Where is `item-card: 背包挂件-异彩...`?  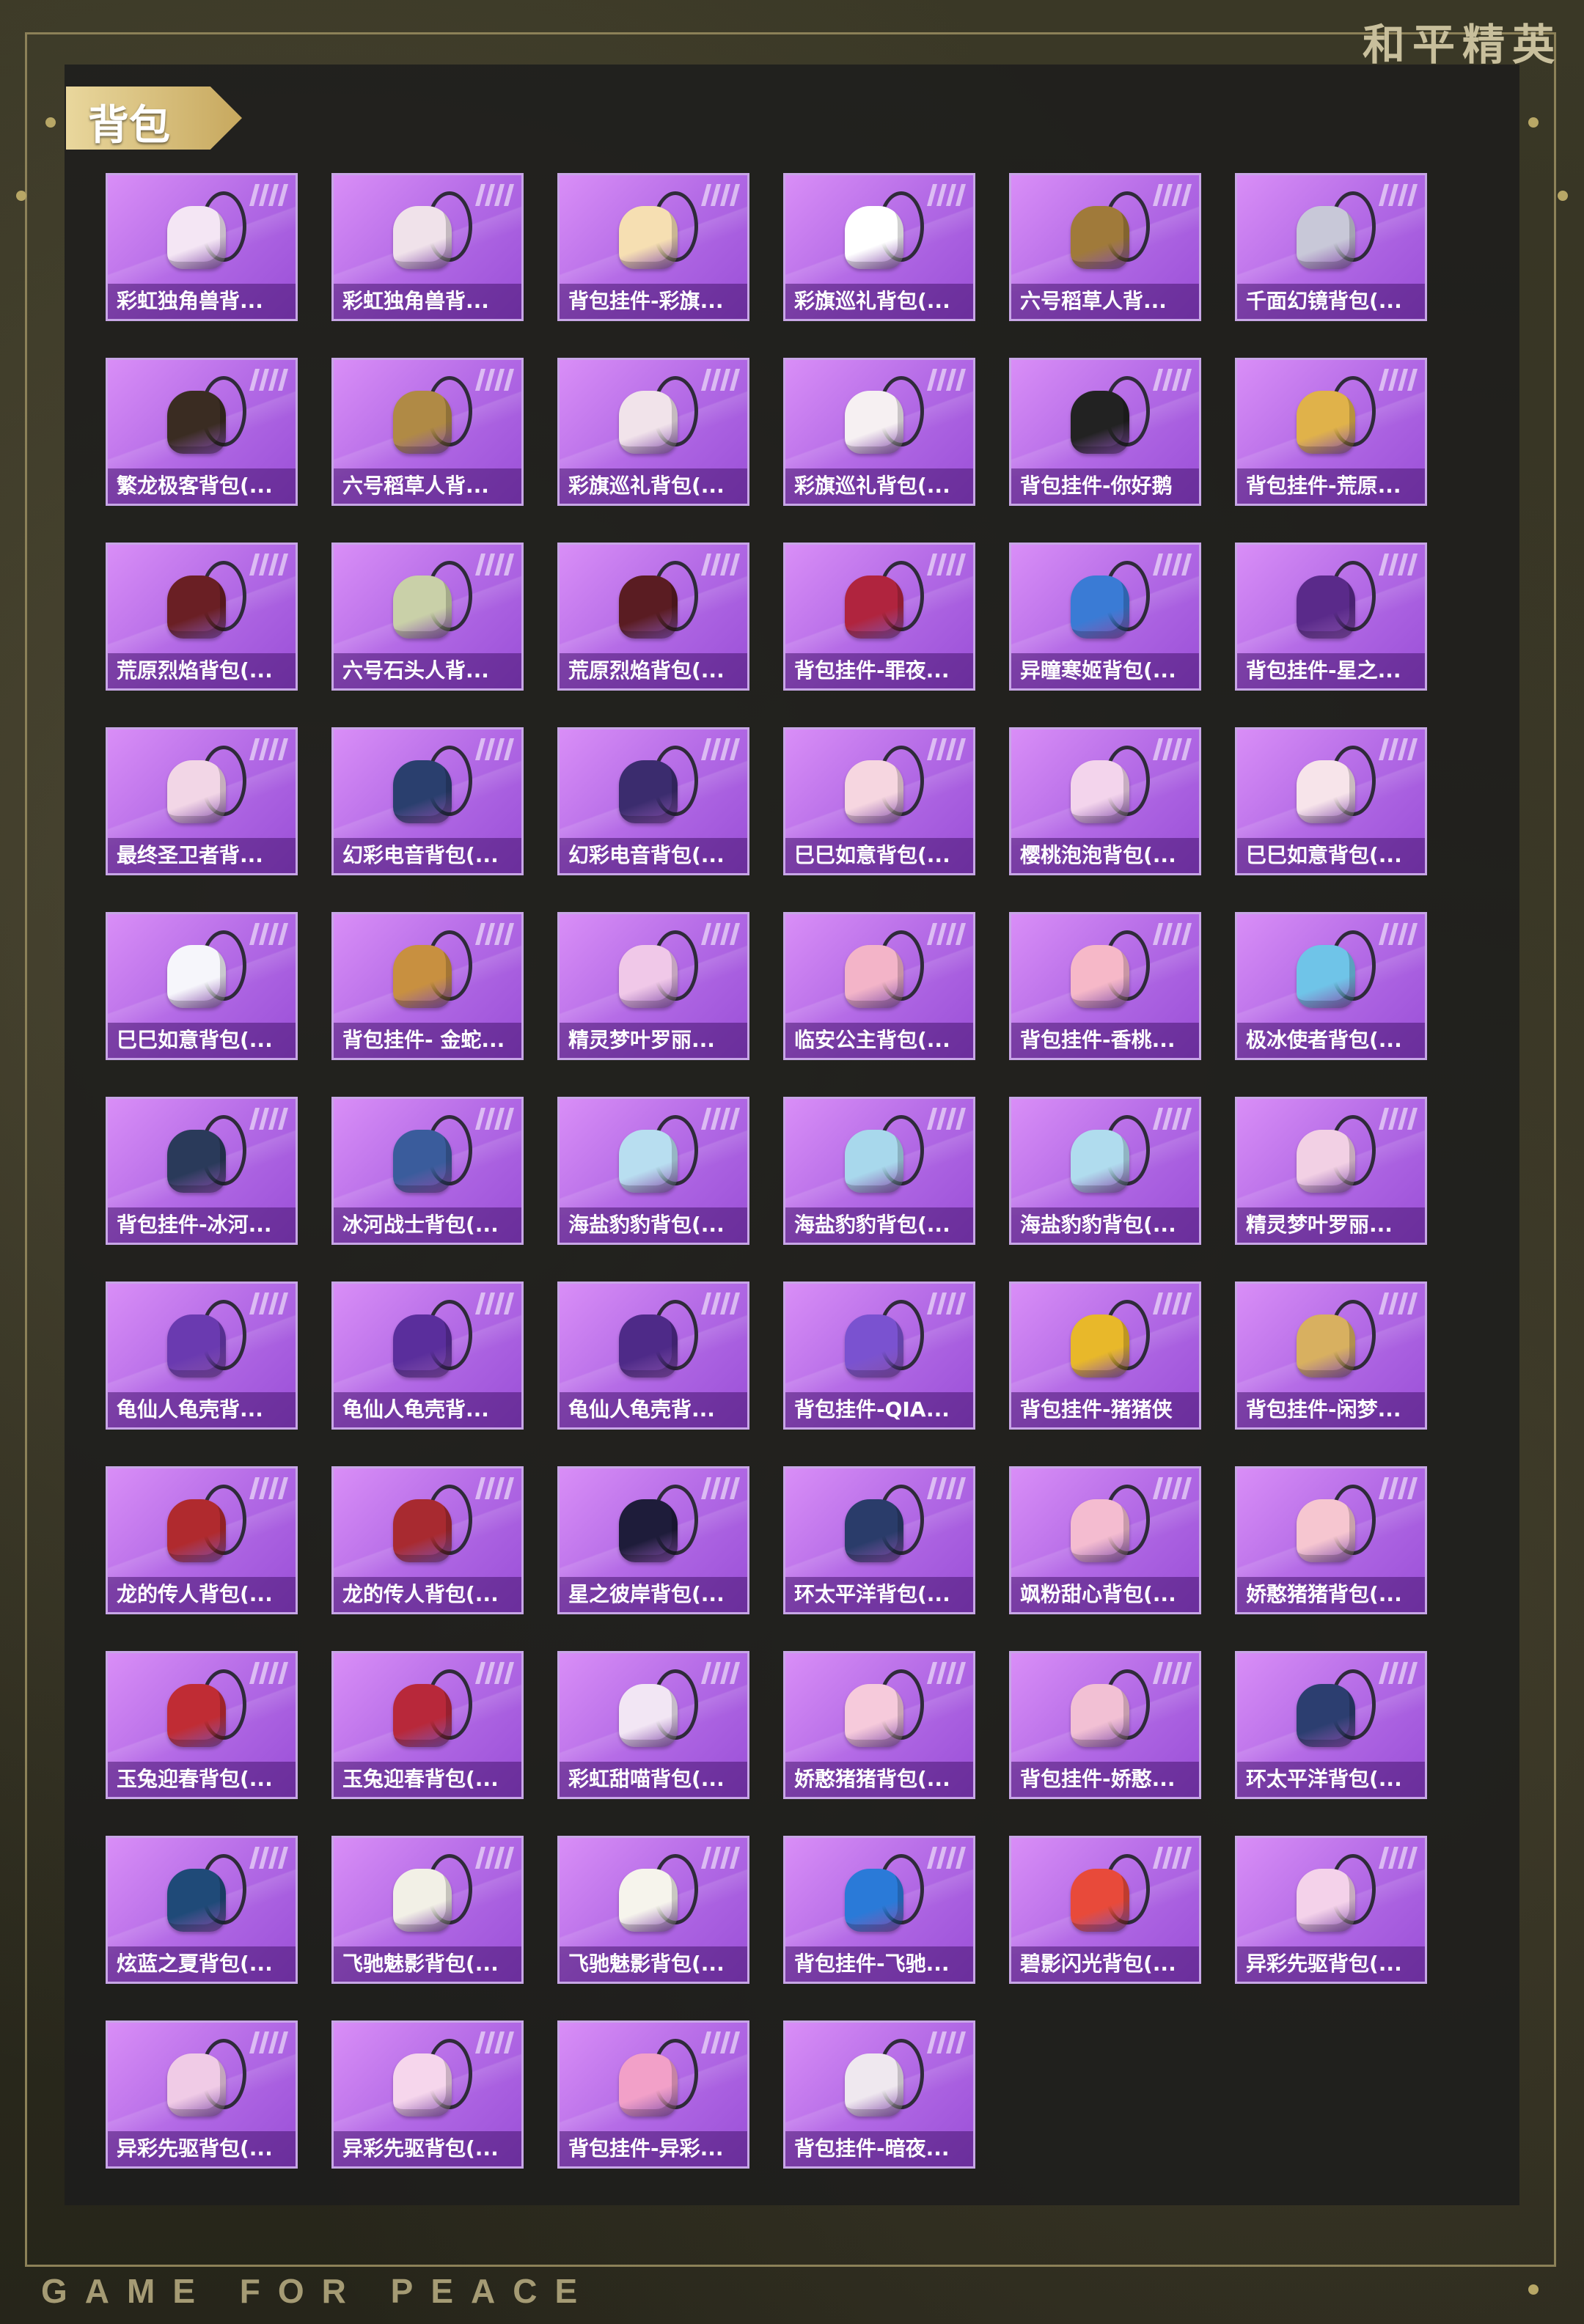 item-card: 背包挂件-异彩... is located at coordinates (653, 2094).